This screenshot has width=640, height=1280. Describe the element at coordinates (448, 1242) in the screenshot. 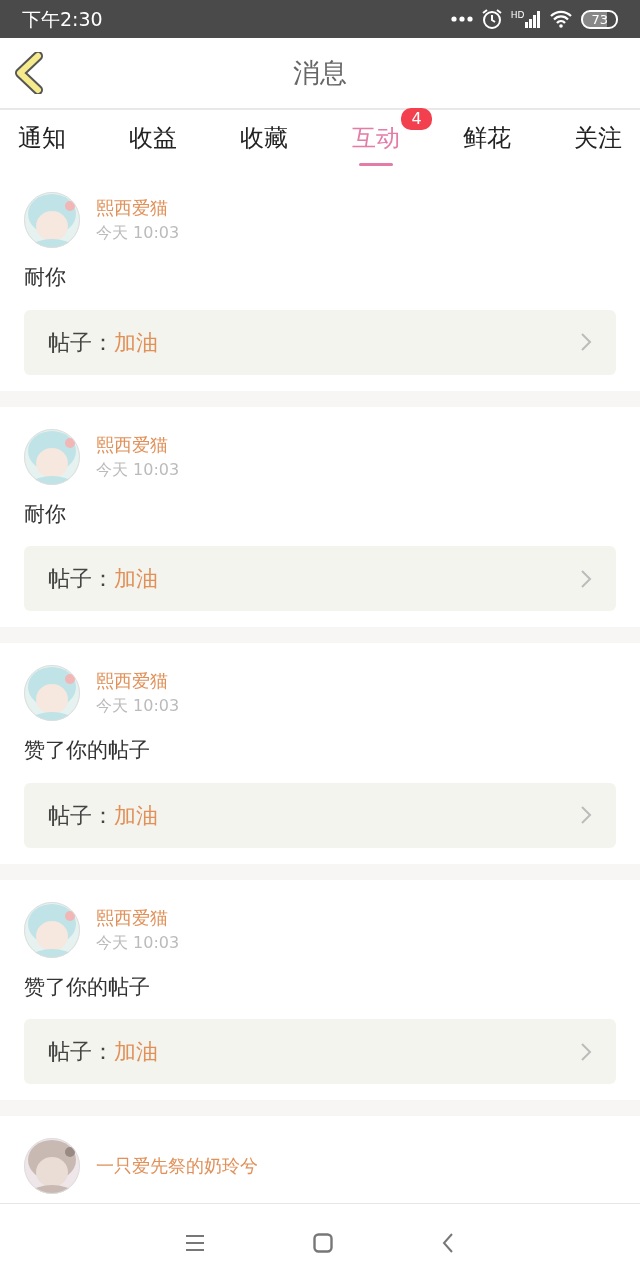

I see `back-icon` at that location.